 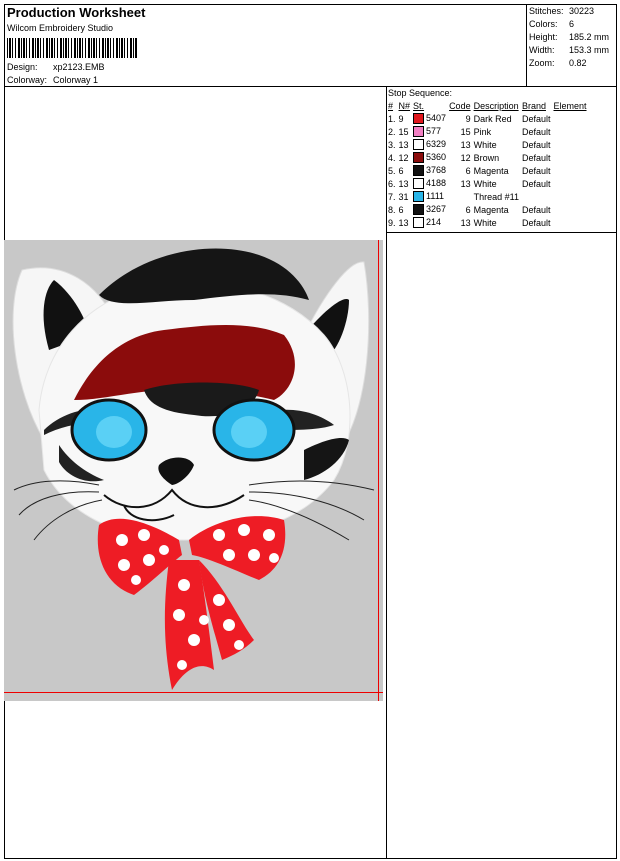 I want to click on stat-value: 185.2 mm, so click(x=589, y=37).